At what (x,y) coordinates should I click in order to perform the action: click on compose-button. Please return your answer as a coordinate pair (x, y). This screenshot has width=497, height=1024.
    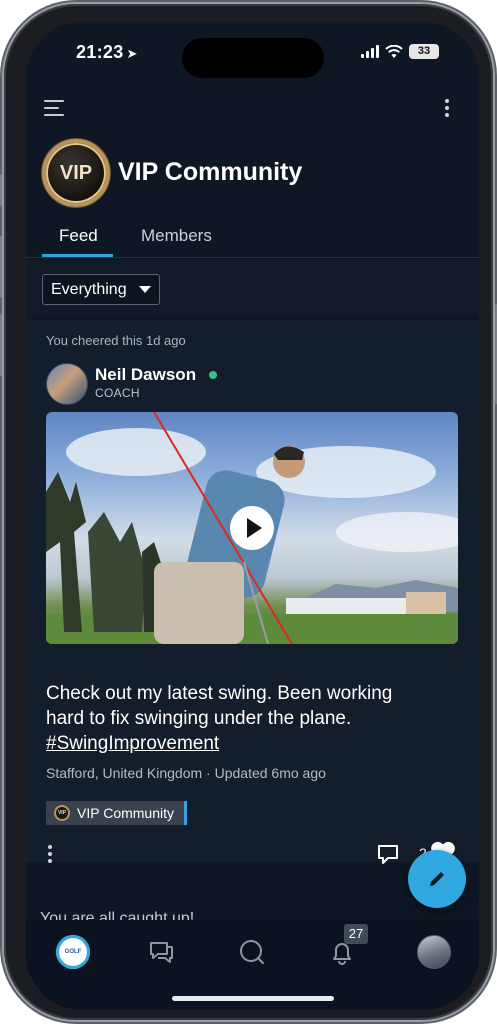
    Looking at the image, I should click on (437, 879).